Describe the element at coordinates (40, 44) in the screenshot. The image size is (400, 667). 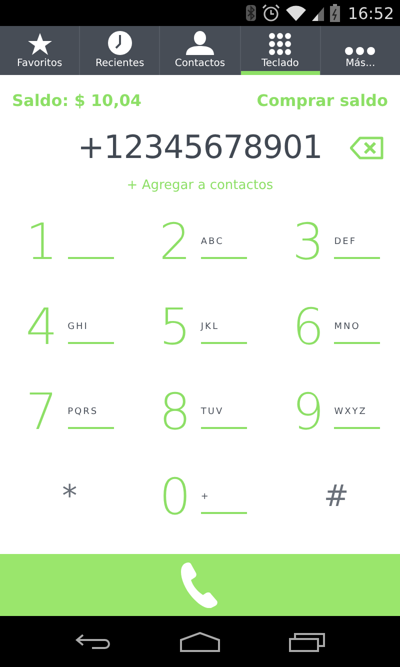
I see `star-icon` at that location.